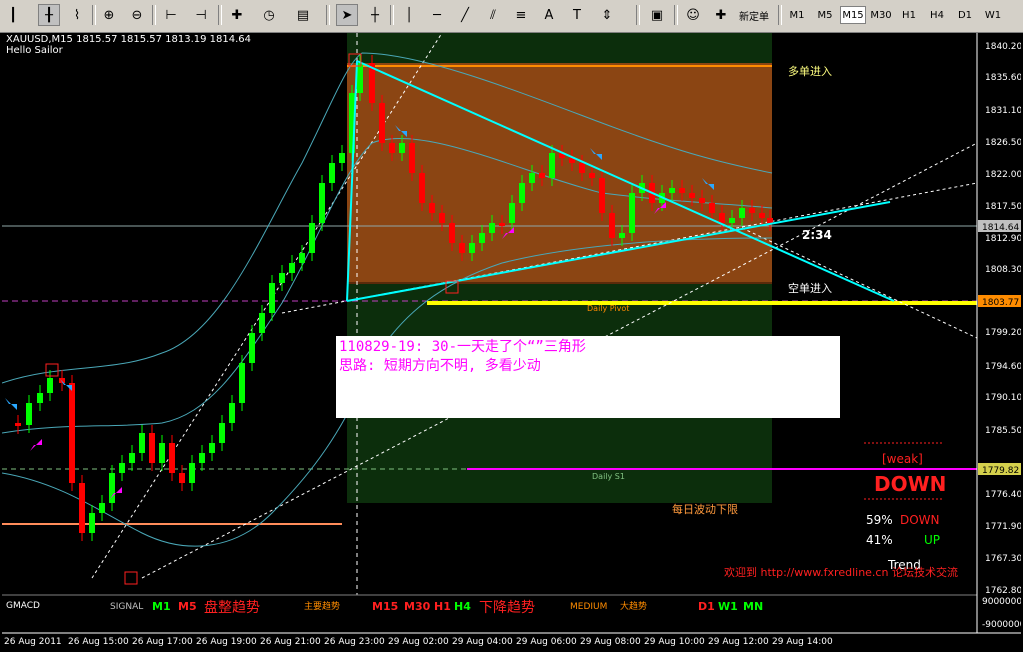 This screenshot has height=652, width=1023. What do you see at coordinates (1003, 143) in the screenshot?
I see `svg-text: 1826.50` at bounding box center [1003, 143].